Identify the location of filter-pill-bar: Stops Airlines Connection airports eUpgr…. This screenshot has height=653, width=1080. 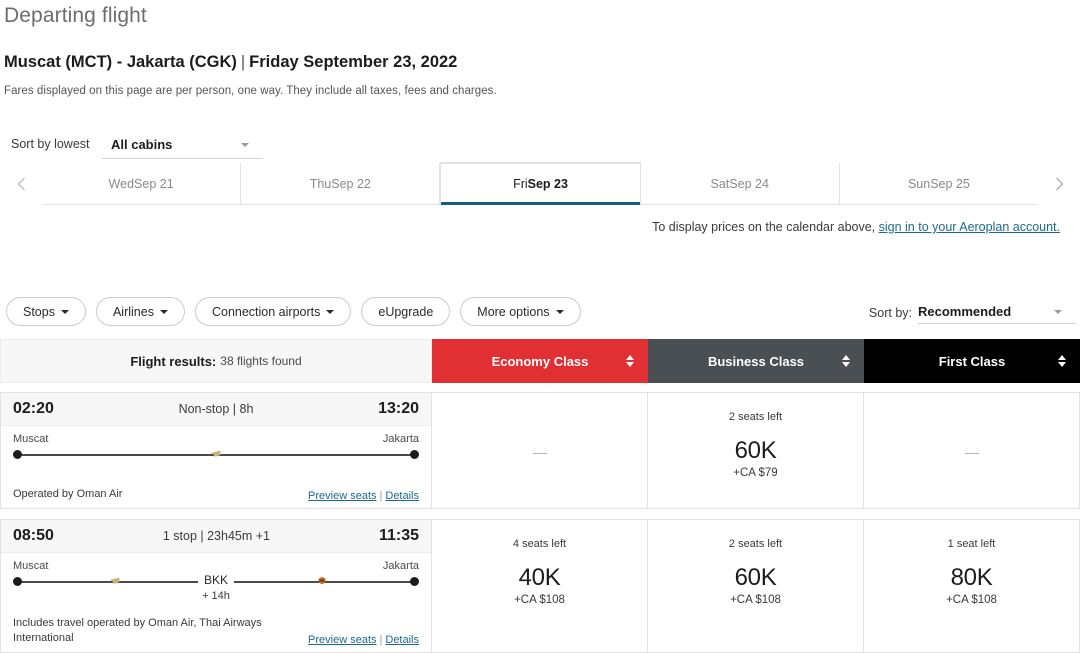
(293, 311).